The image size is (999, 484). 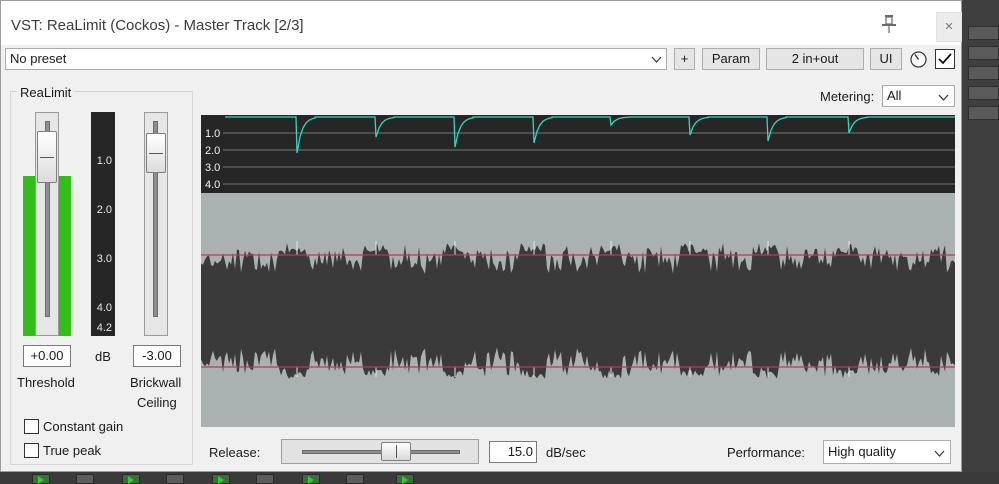 I want to click on ui-button: UI, so click(x=886, y=59).